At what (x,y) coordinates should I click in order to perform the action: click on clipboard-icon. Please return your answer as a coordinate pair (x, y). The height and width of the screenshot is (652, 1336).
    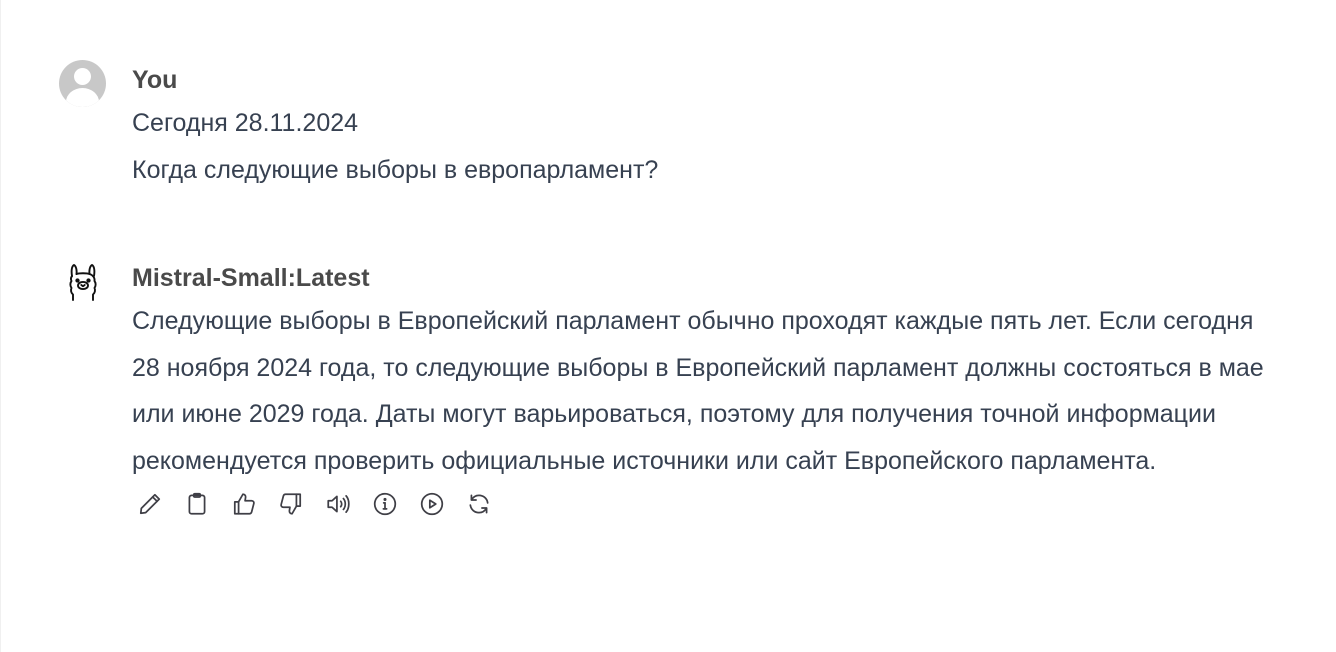
    Looking at the image, I should click on (196, 503).